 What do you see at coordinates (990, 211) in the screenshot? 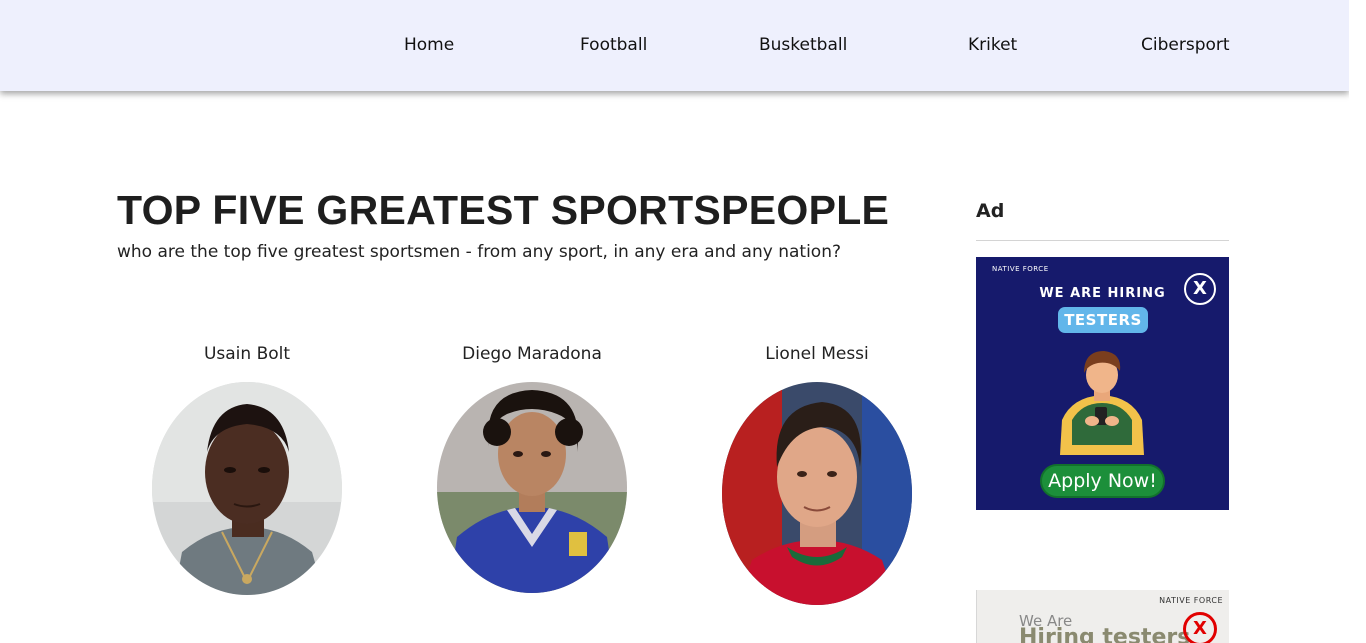
I see `ad-label: Ad` at bounding box center [990, 211].